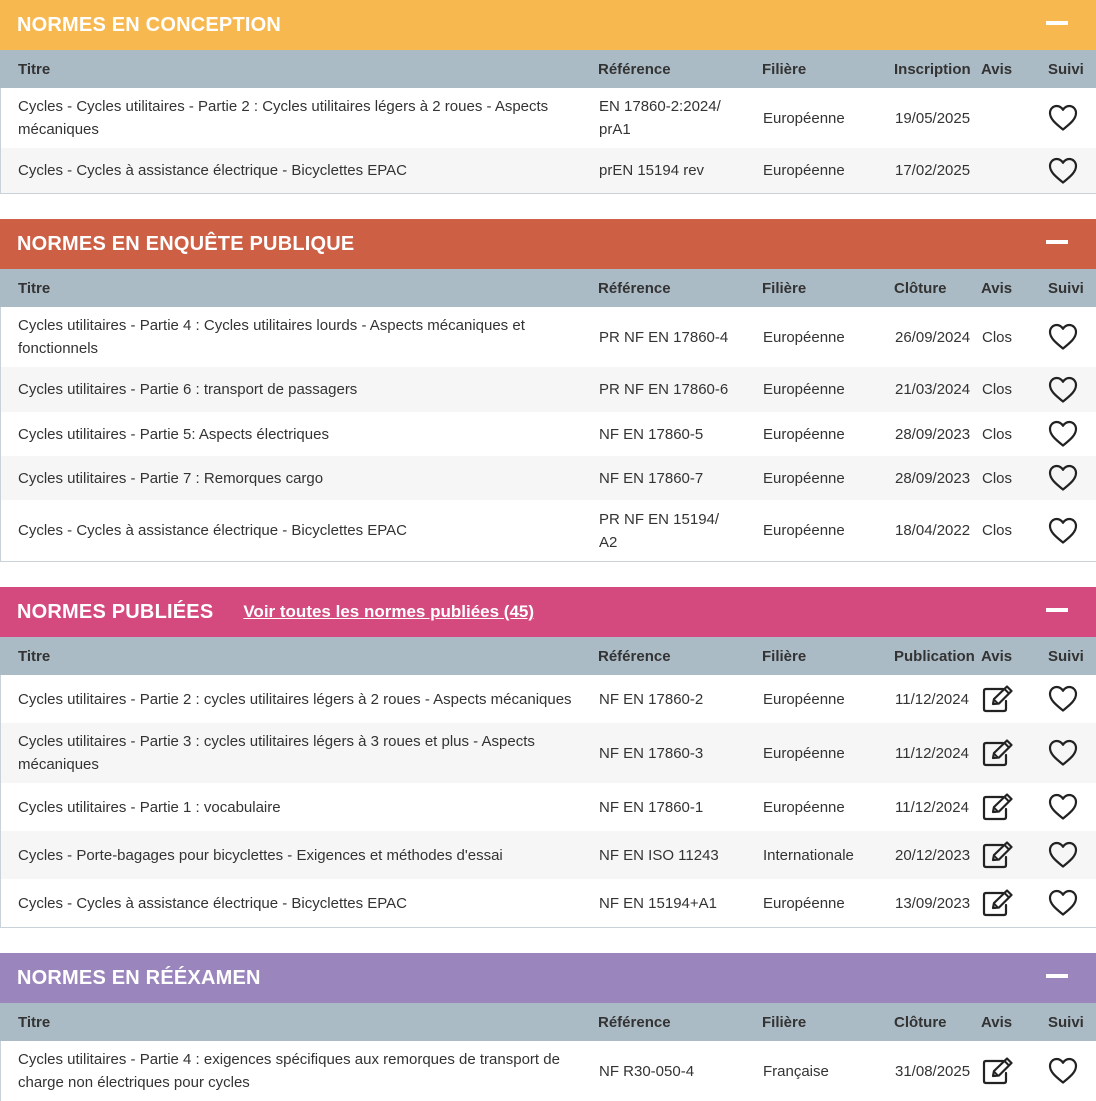 The width and height of the screenshot is (1096, 1101). I want to click on row-date: 11/12/2024, so click(932, 753).